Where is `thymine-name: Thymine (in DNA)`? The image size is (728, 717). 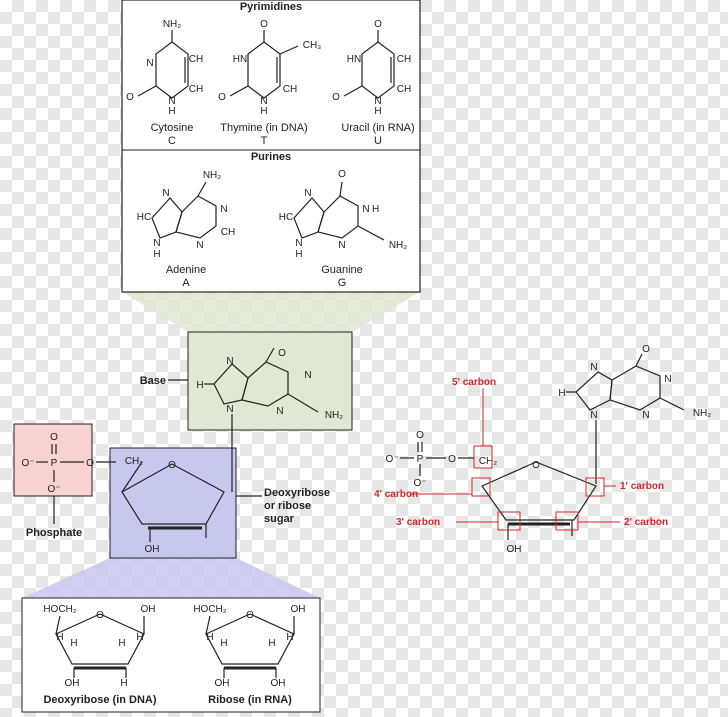
thymine-name: Thymine (in DNA) is located at coordinates (263, 128).